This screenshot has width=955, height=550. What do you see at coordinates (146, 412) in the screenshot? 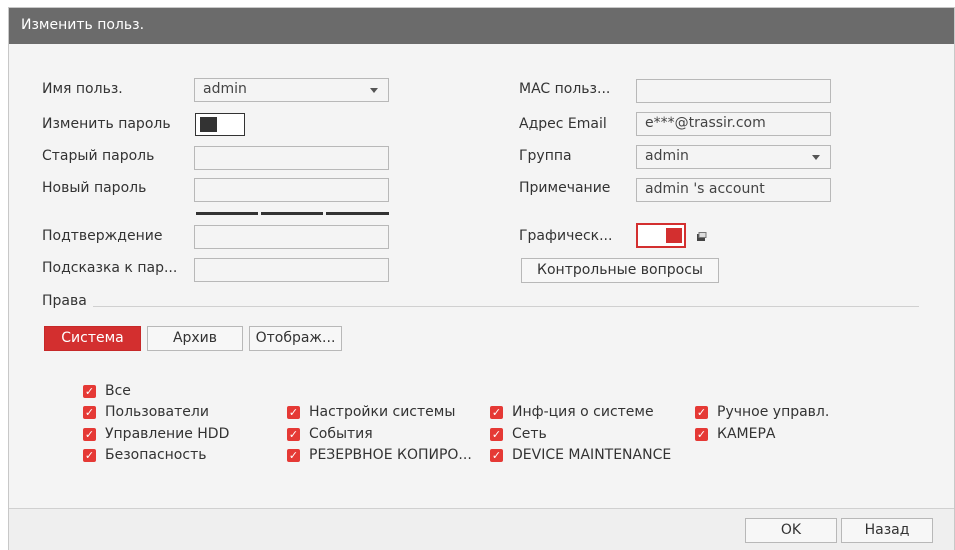
I see `checkbox-users: ✓ Пользователи` at bounding box center [146, 412].